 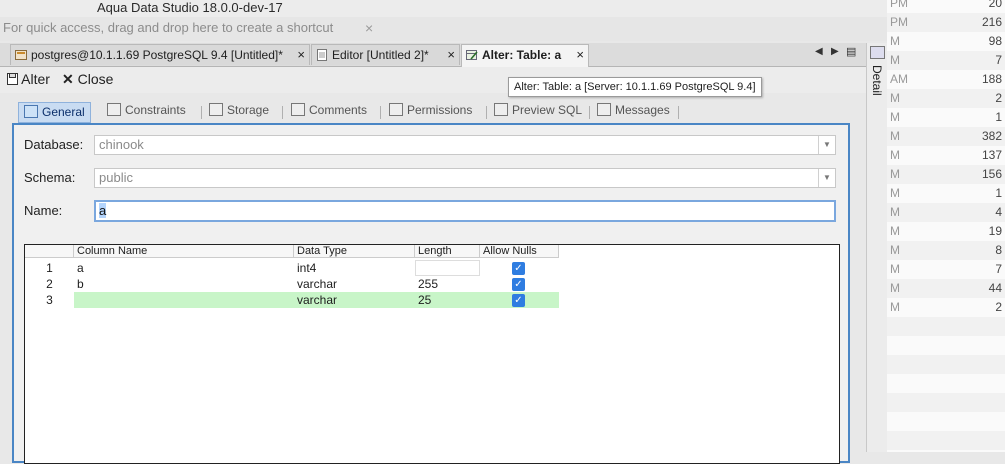 What do you see at coordinates (991, 155) in the screenshot?
I see `background-row-value: 137` at bounding box center [991, 155].